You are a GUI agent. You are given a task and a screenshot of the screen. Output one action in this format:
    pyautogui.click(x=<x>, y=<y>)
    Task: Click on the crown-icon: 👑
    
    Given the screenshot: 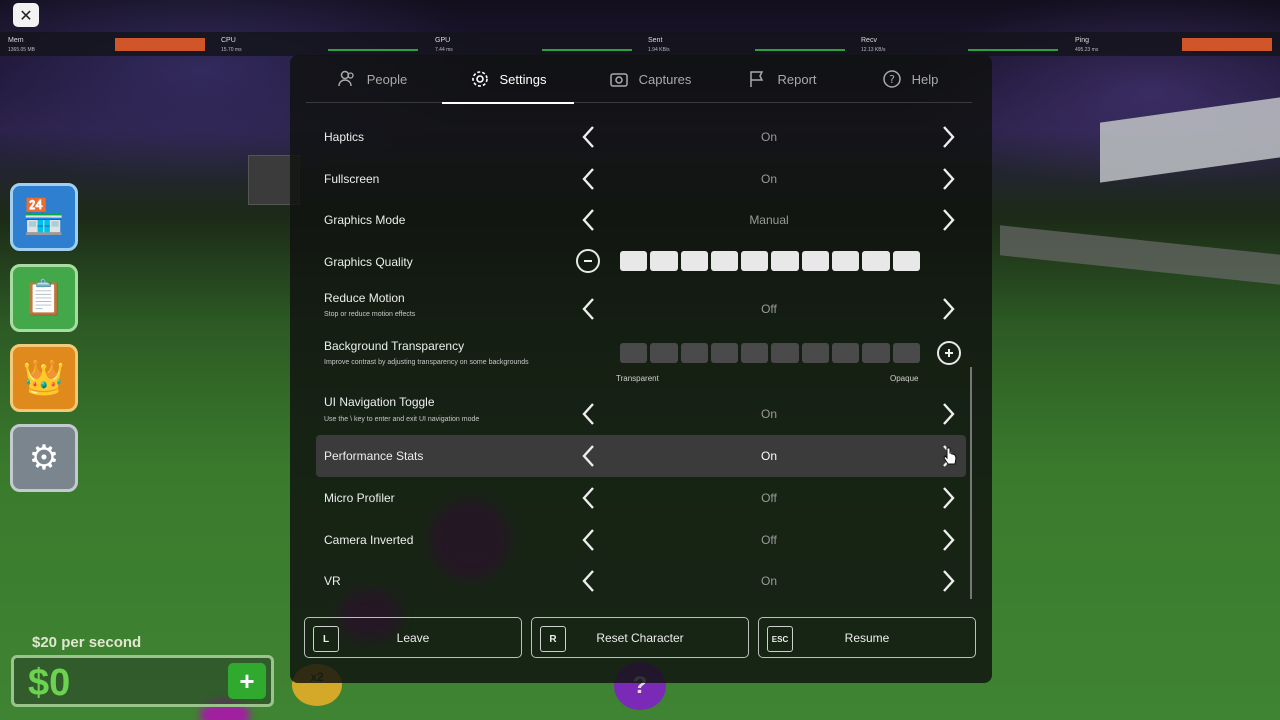 What is the action you would take?
    pyautogui.click(x=44, y=378)
    